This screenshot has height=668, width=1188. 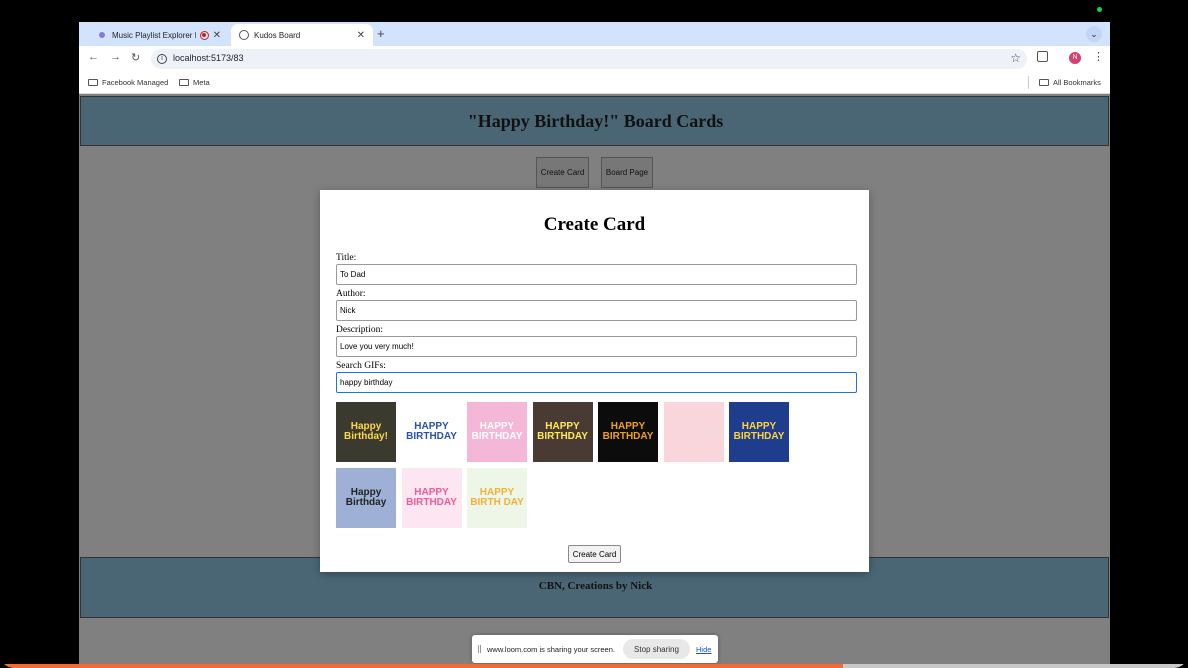 I want to click on tab-title: Music Playlist Explorer De, so click(x=154, y=35).